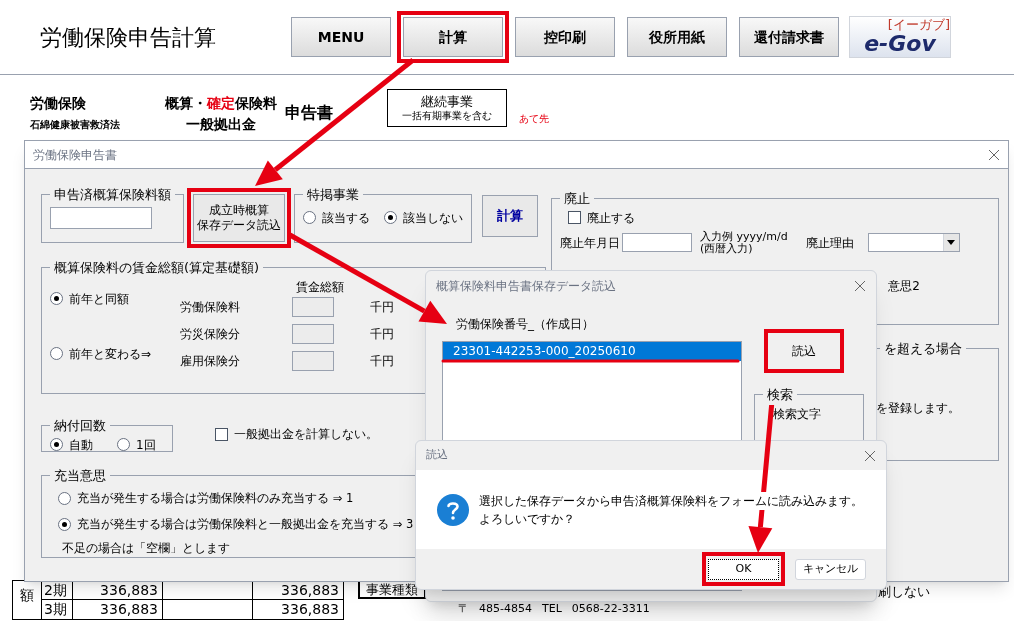 The height and width of the screenshot is (621, 1014). Describe the element at coordinates (99, 299) in the screenshot. I see `radio-label: 前年と同額` at that location.